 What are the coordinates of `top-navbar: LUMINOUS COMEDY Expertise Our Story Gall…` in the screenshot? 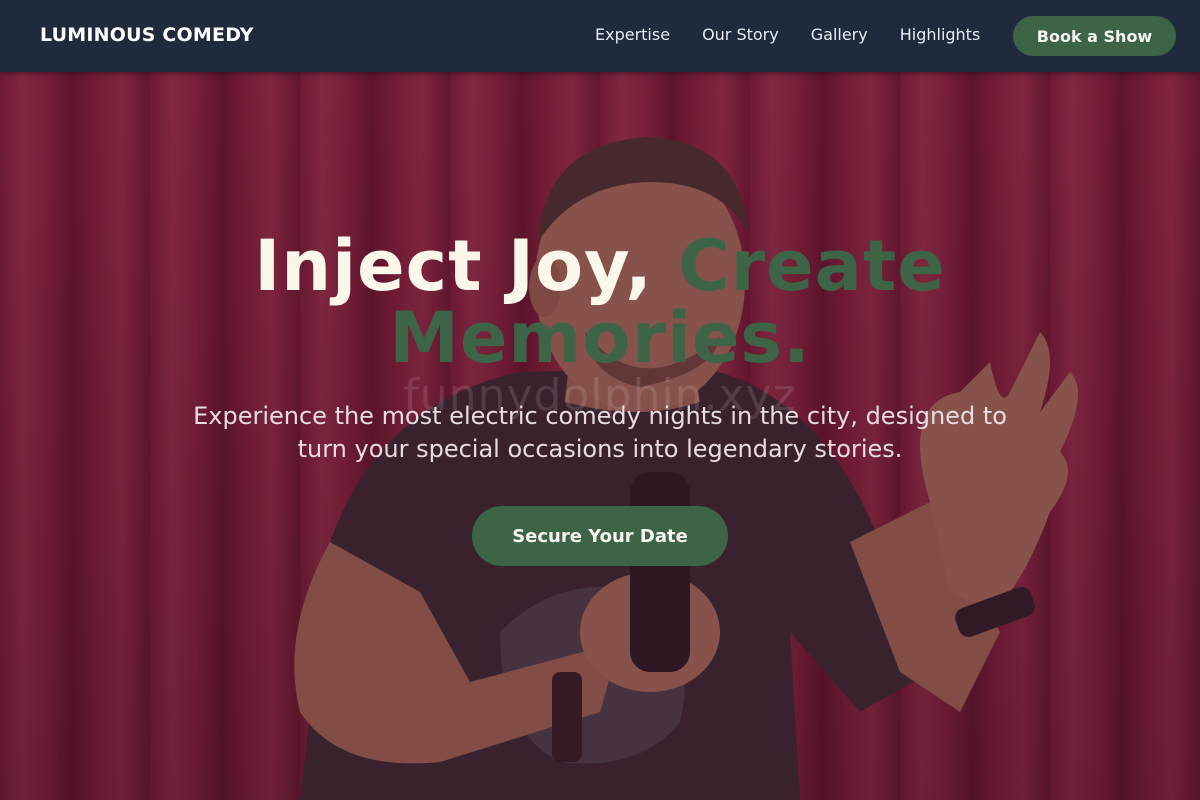 It's located at (600, 36).